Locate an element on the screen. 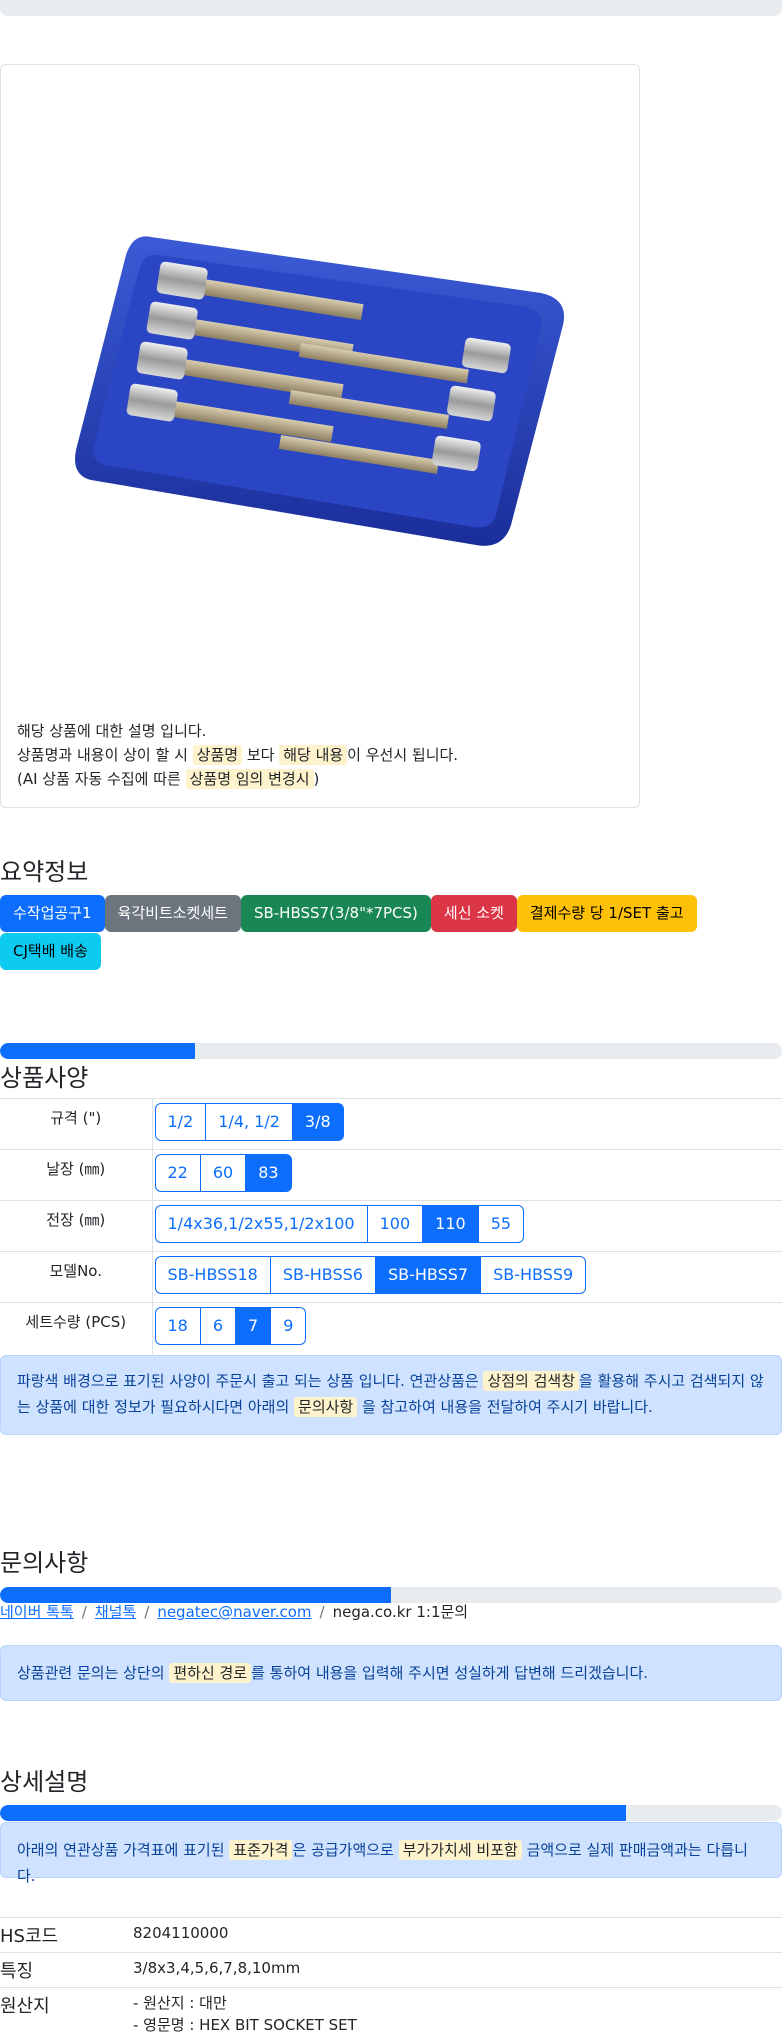 Image resolution: width=782 pixels, height=2032 pixels. badge-category: 수작업공구1 is located at coordinates (52, 913).